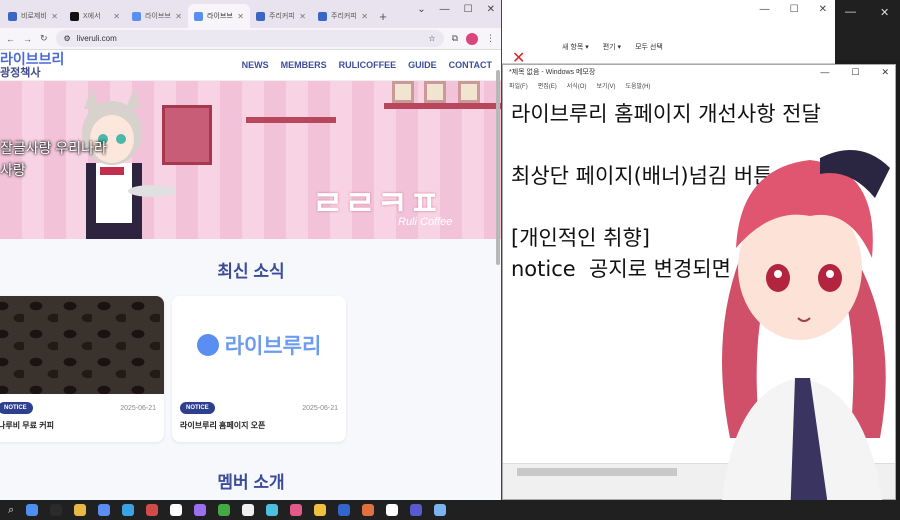  Describe the element at coordinates (605, 85) in the screenshot. I see `menu-view: 보기(V)` at that location.